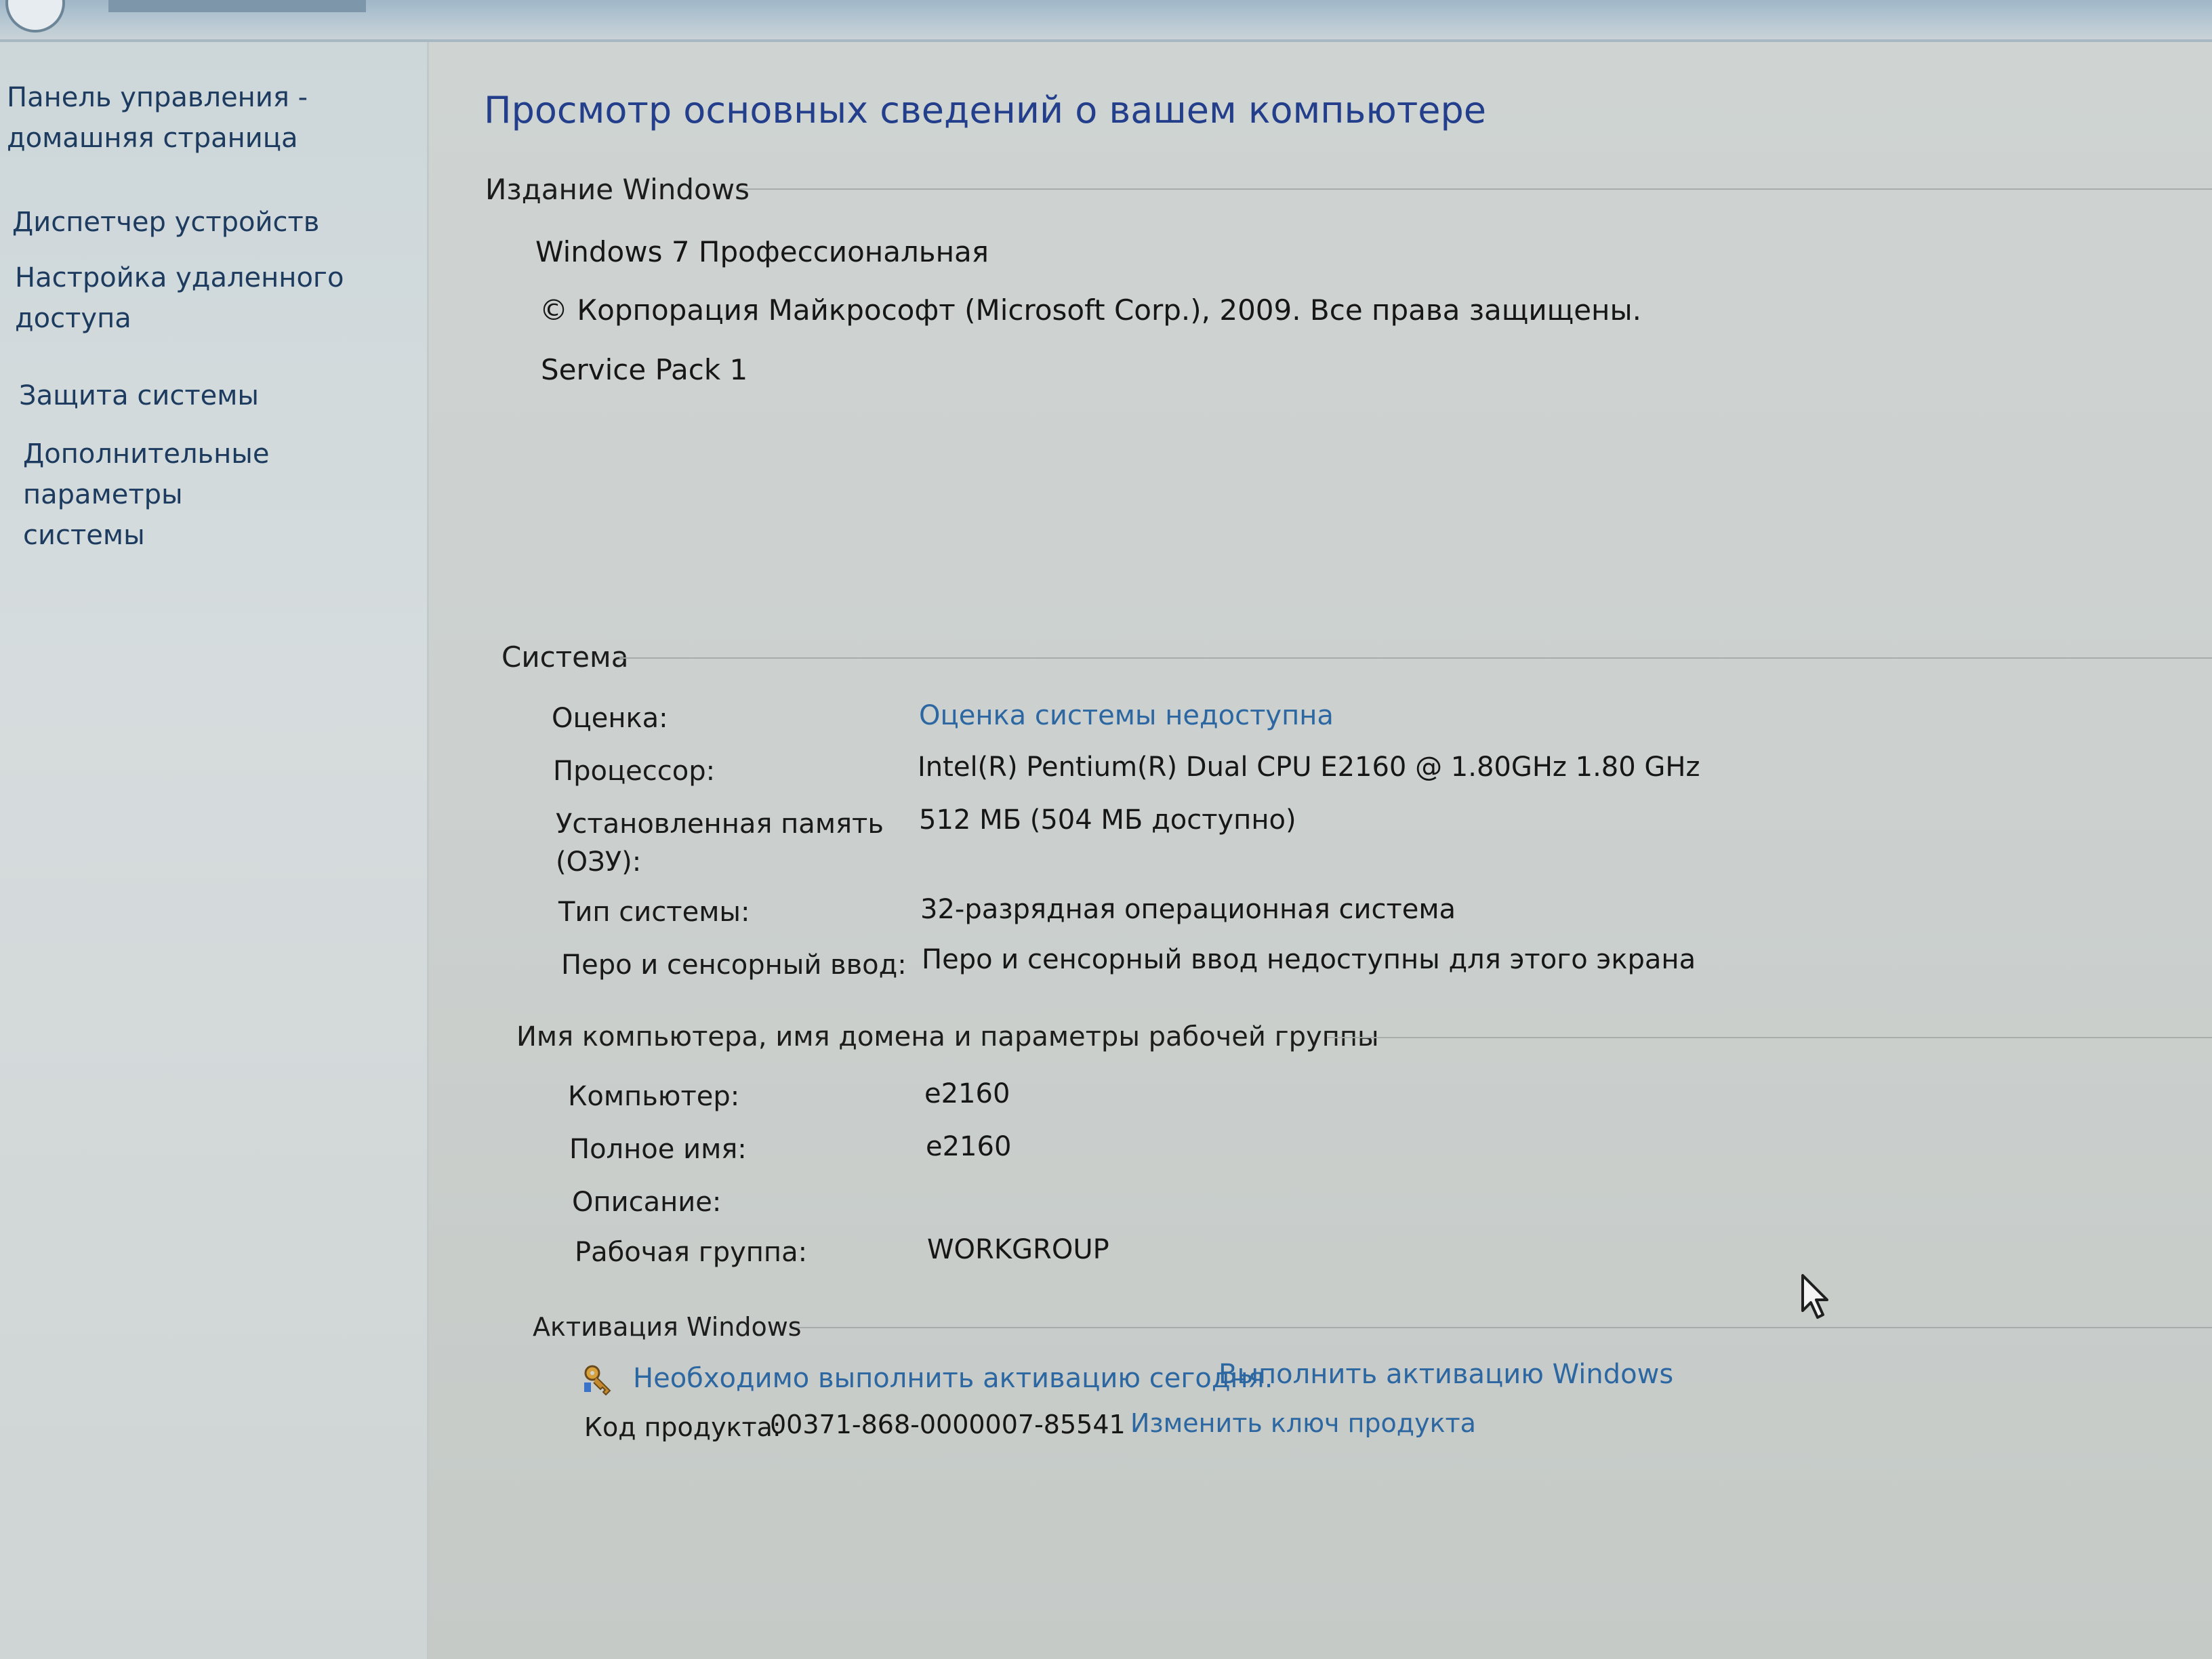 Image resolution: width=2212 pixels, height=1659 pixels. Describe the element at coordinates (1188, 909) in the screenshot. I see `system-type-value: 32-разрядная операционная система` at that location.